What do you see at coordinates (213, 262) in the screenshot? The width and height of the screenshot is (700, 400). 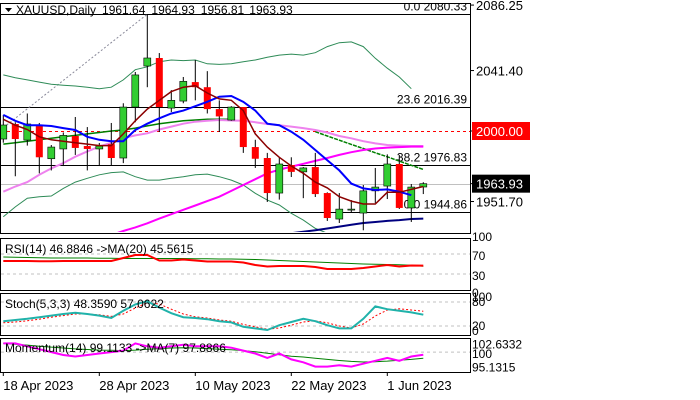 I see `rsi-line` at bounding box center [213, 262].